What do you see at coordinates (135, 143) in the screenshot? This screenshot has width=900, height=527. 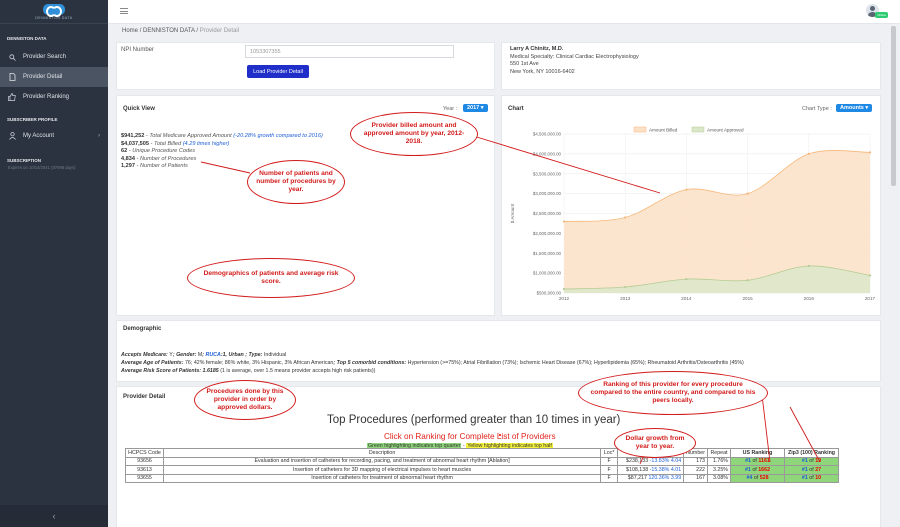 I see `billed-amount: $4,037,505` at bounding box center [135, 143].